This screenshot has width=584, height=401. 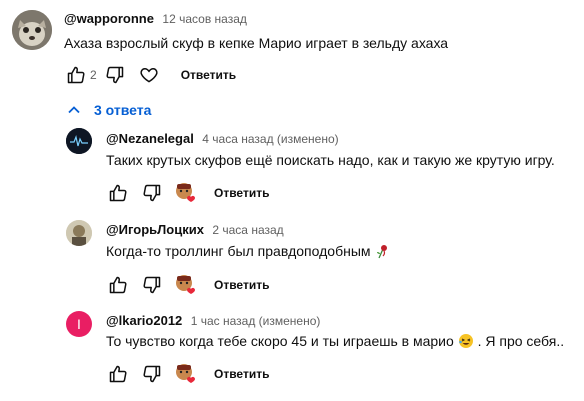 What do you see at coordinates (149, 75) in the screenshot?
I see `heart-icon` at bounding box center [149, 75].